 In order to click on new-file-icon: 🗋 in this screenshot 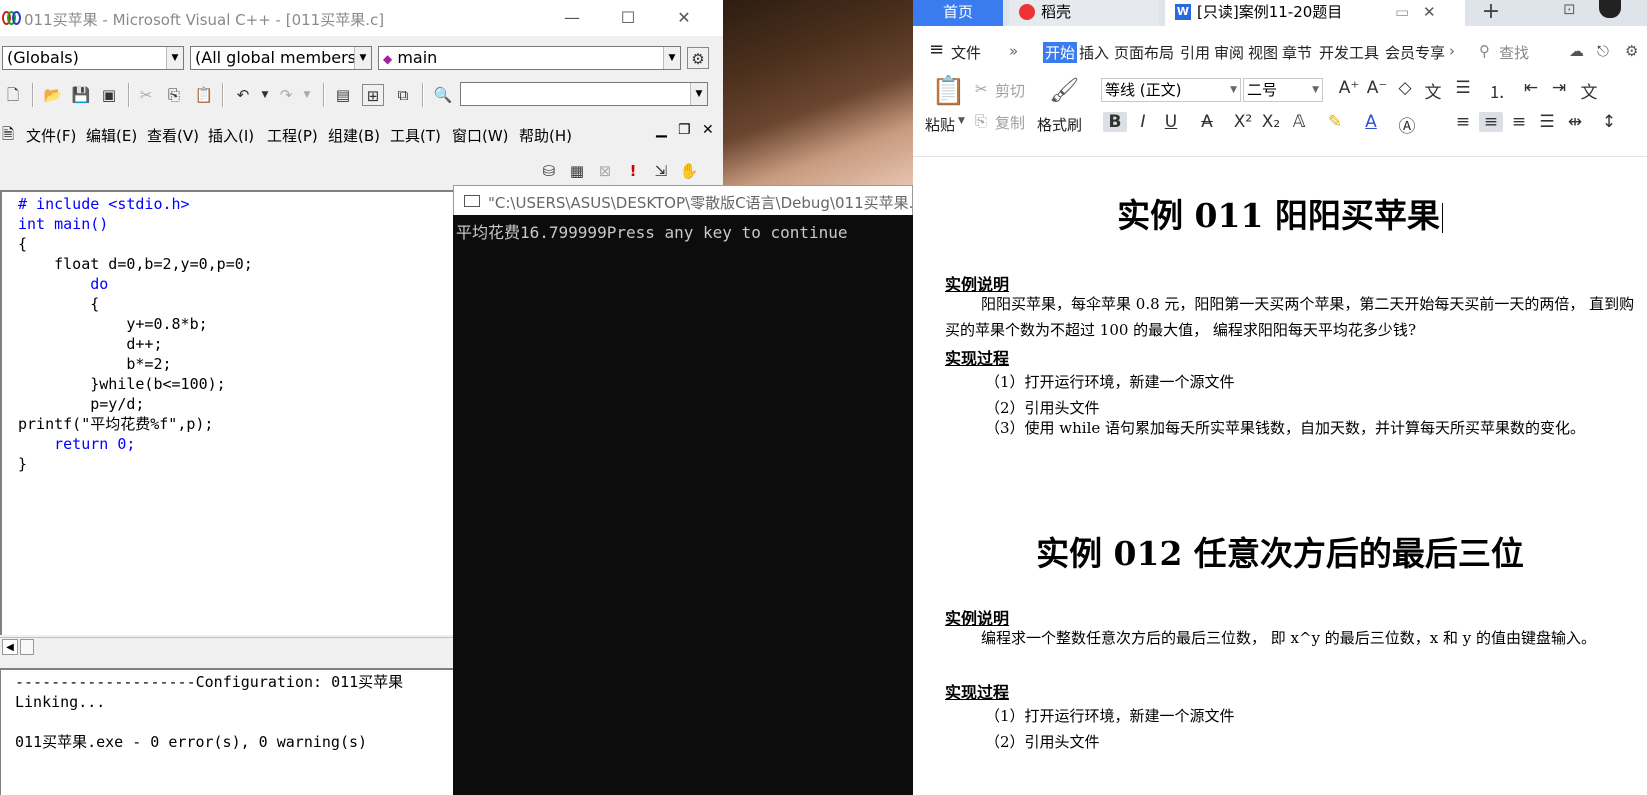, I will do `click(13, 95)`.